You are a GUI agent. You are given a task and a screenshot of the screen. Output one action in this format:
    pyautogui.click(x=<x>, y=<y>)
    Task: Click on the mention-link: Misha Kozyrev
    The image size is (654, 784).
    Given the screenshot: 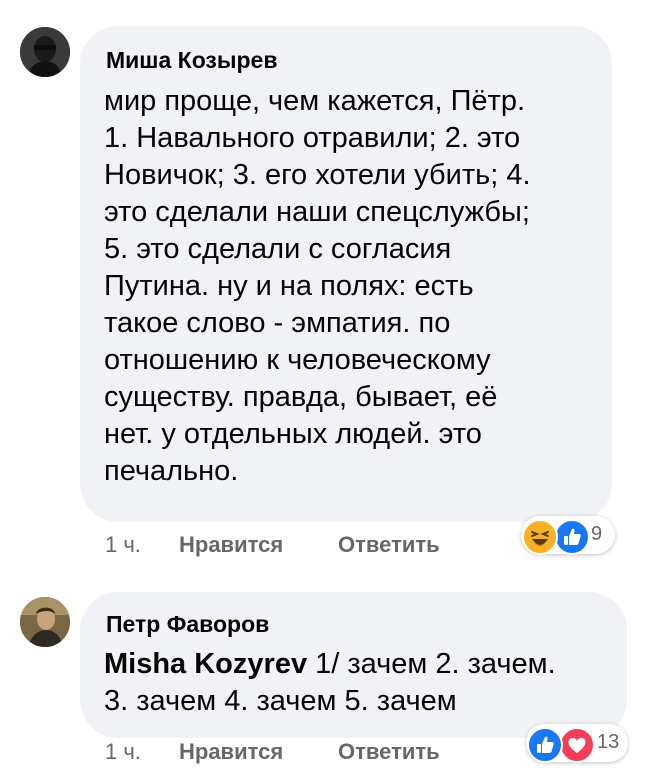 What is the action you would take?
    pyautogui.click(x=205, y=664)
    